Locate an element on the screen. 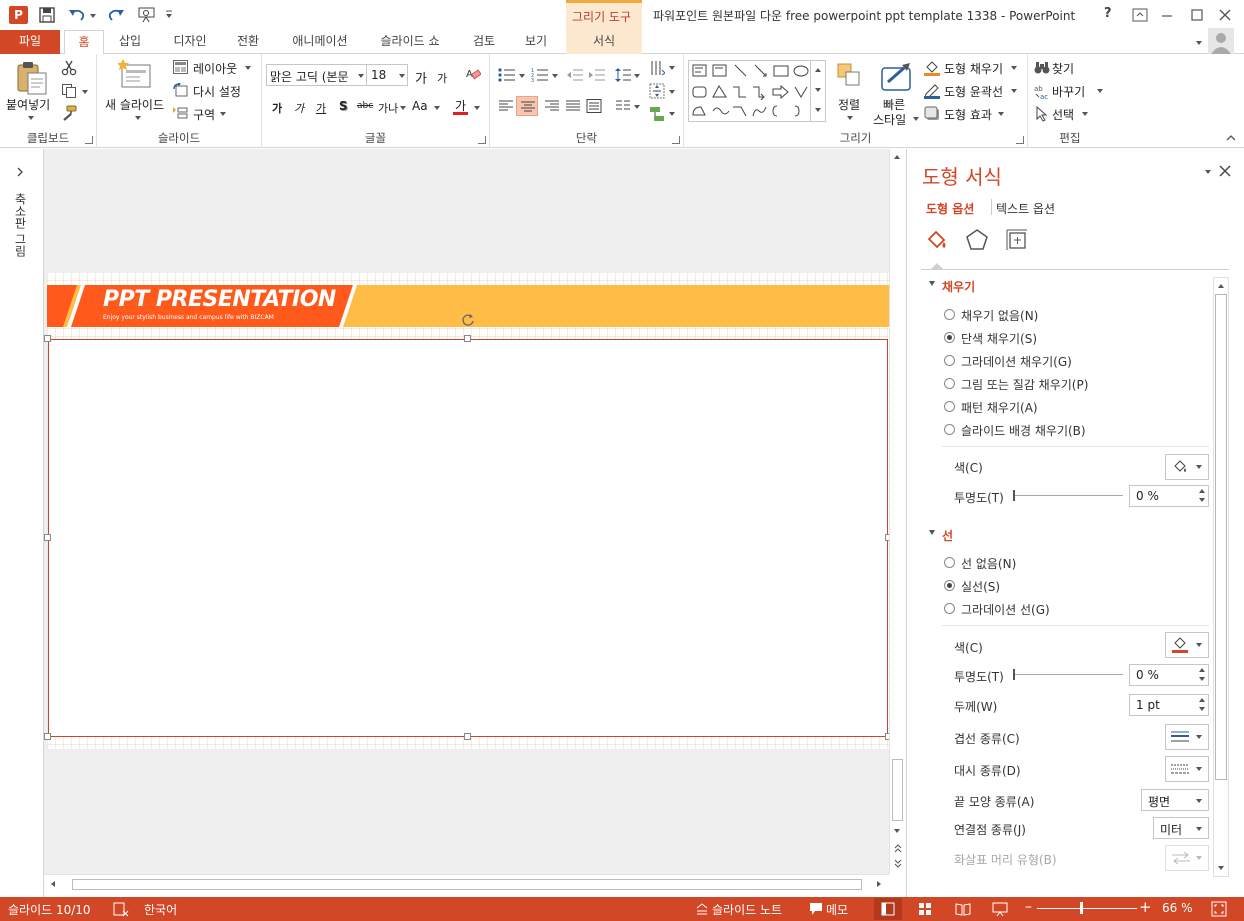  scroll-right-icon is located at coordinates (879, 884).